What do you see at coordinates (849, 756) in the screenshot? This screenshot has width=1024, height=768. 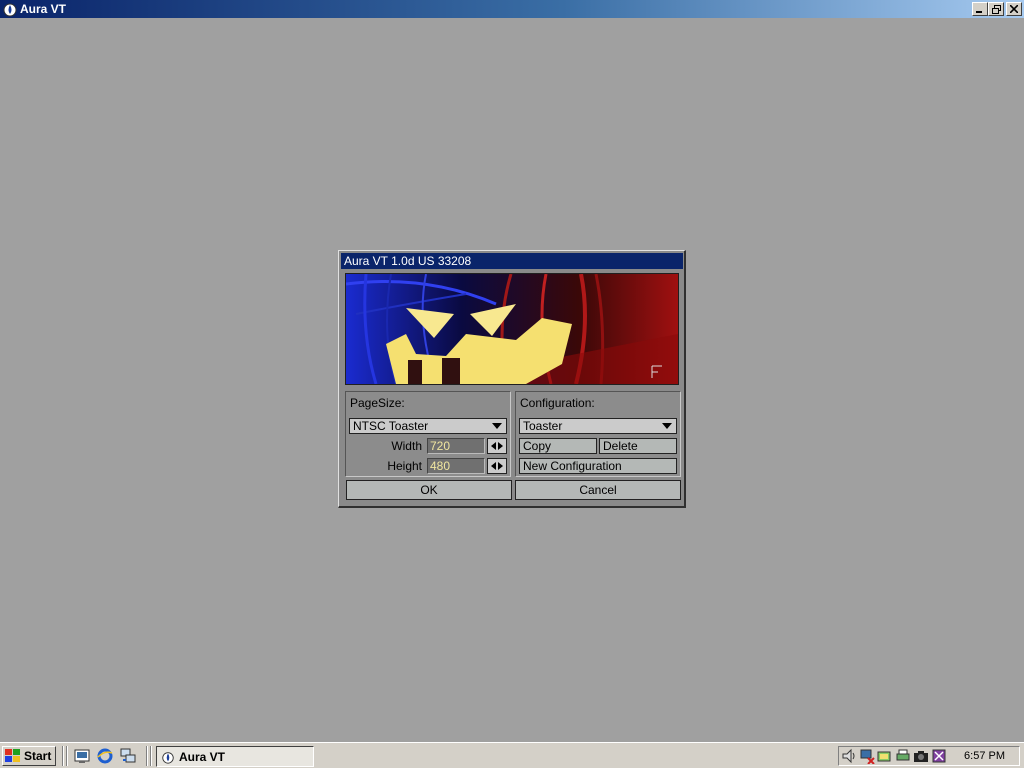 I see `volume-icon` at bounding box center [849, 756].